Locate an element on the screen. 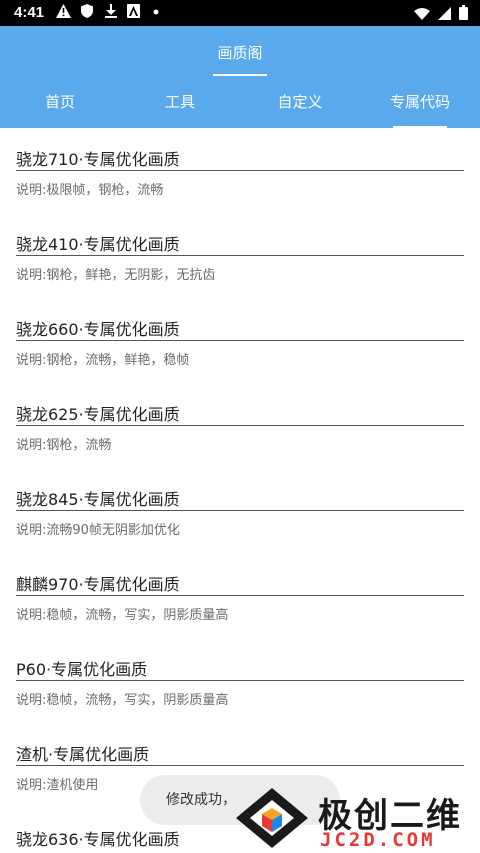 The height and width of the screenshot is (853, 480). watermark-subtext: JC2D.COM is located at coordinates (378, 840).